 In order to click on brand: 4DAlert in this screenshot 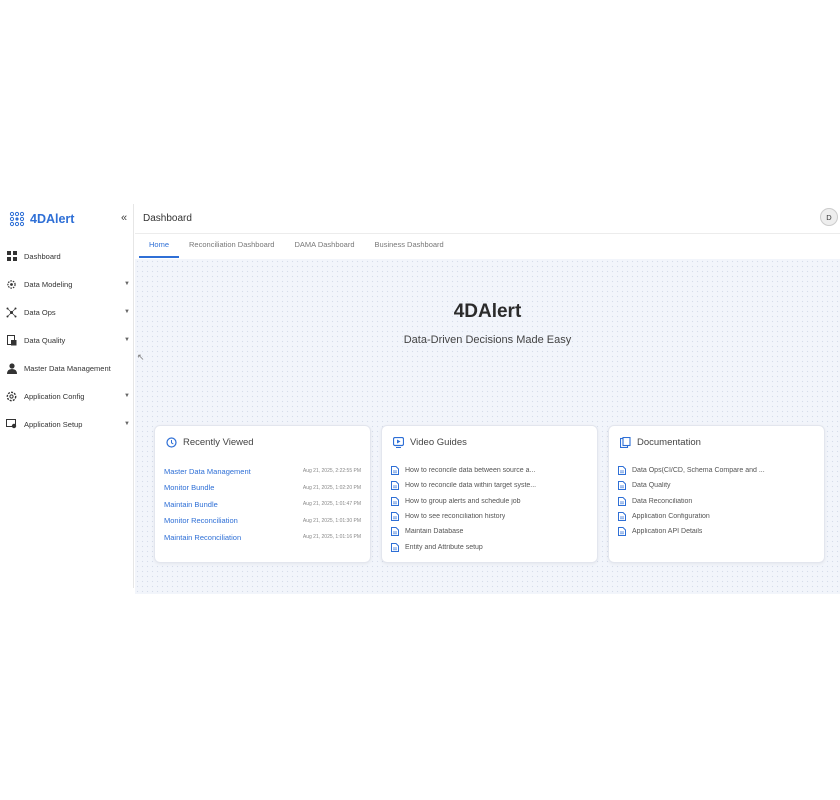, I will do `click(41, 219)`.